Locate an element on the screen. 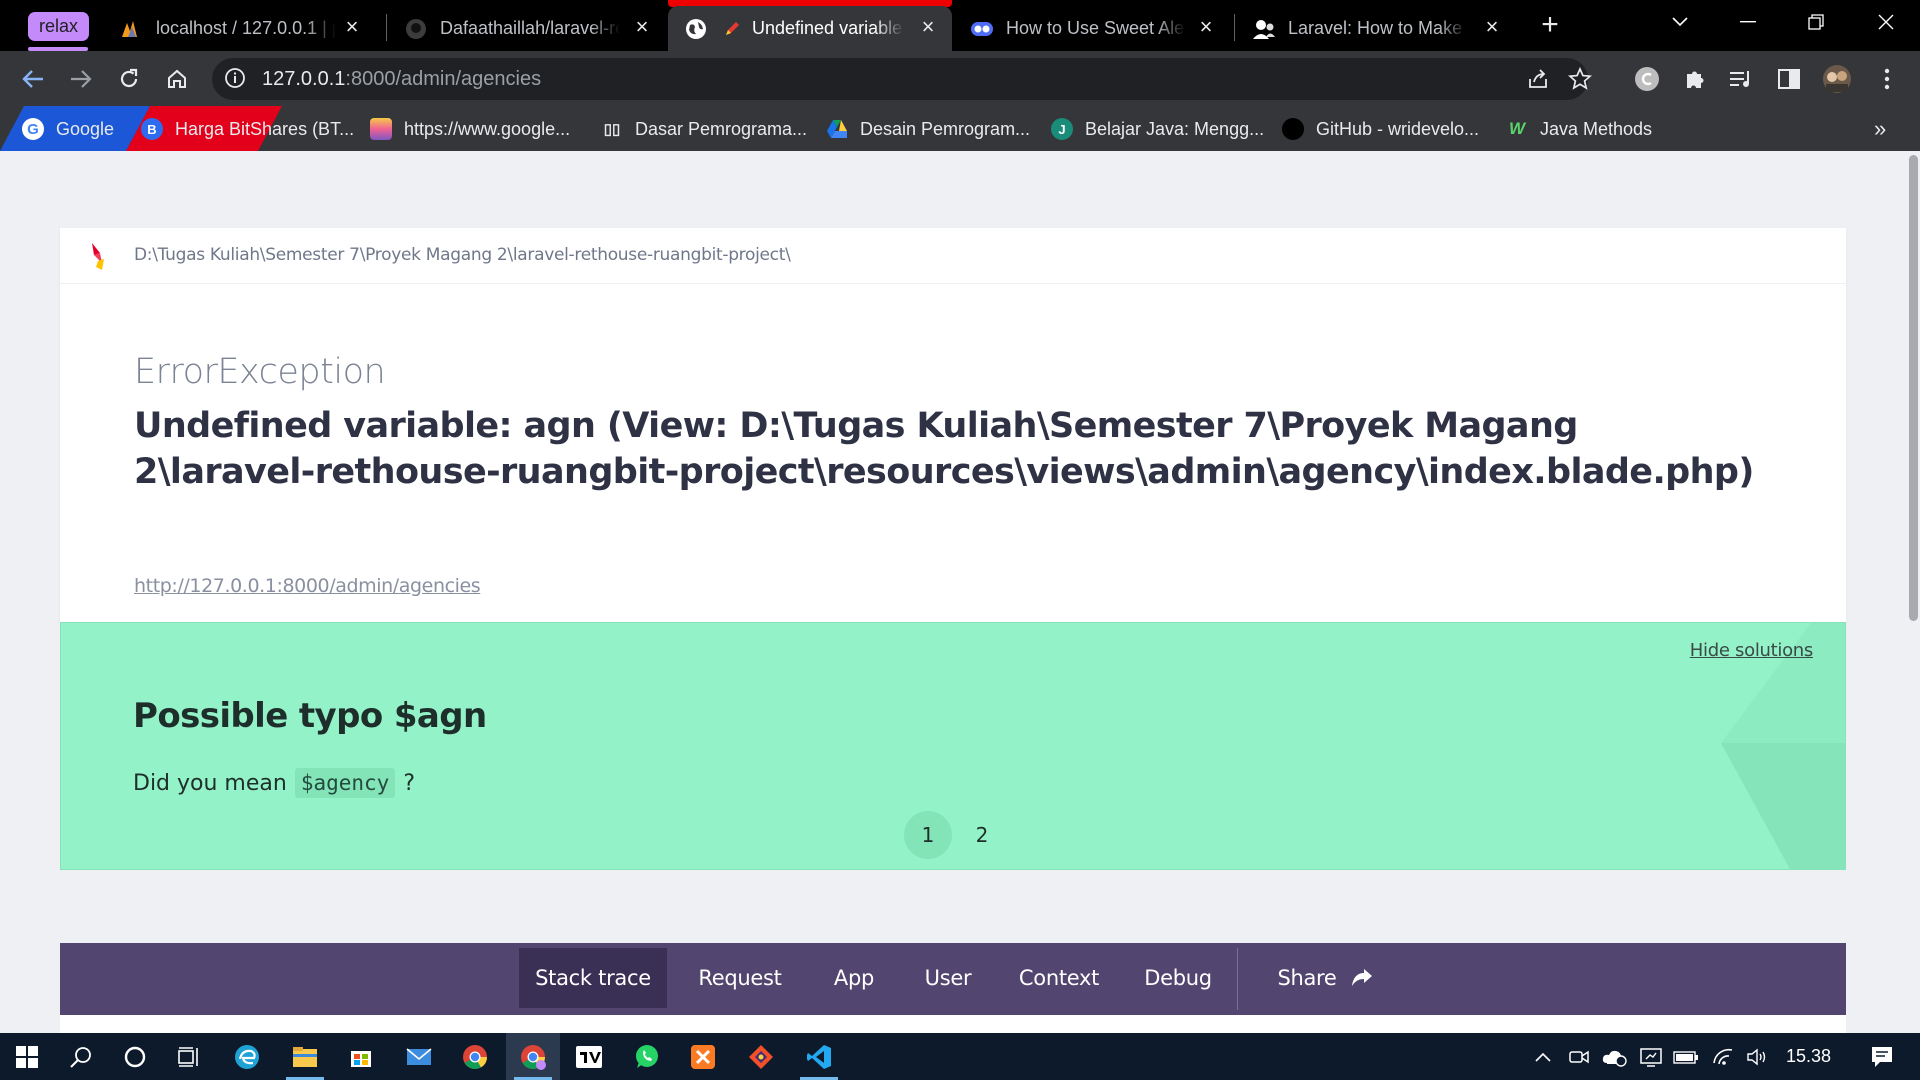 Image resolution: width=1920 pixels, height=1080 pixels. tradingview-icon is located at coordinates (589, 1056).